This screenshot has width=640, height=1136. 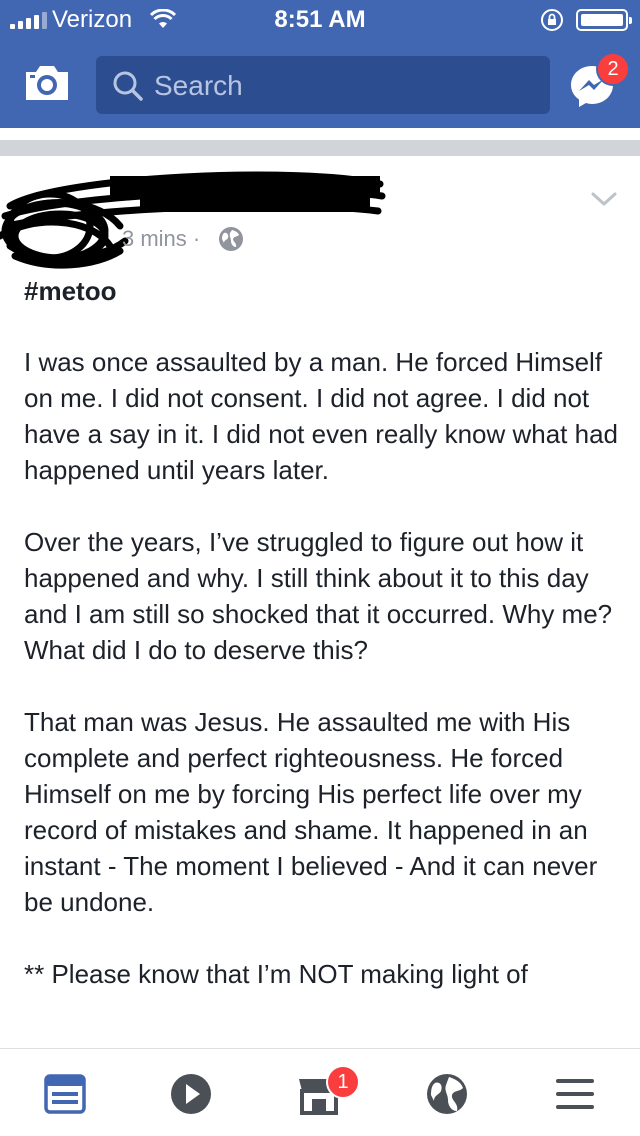 I want to click on spacer, so click(x=320, y=134).